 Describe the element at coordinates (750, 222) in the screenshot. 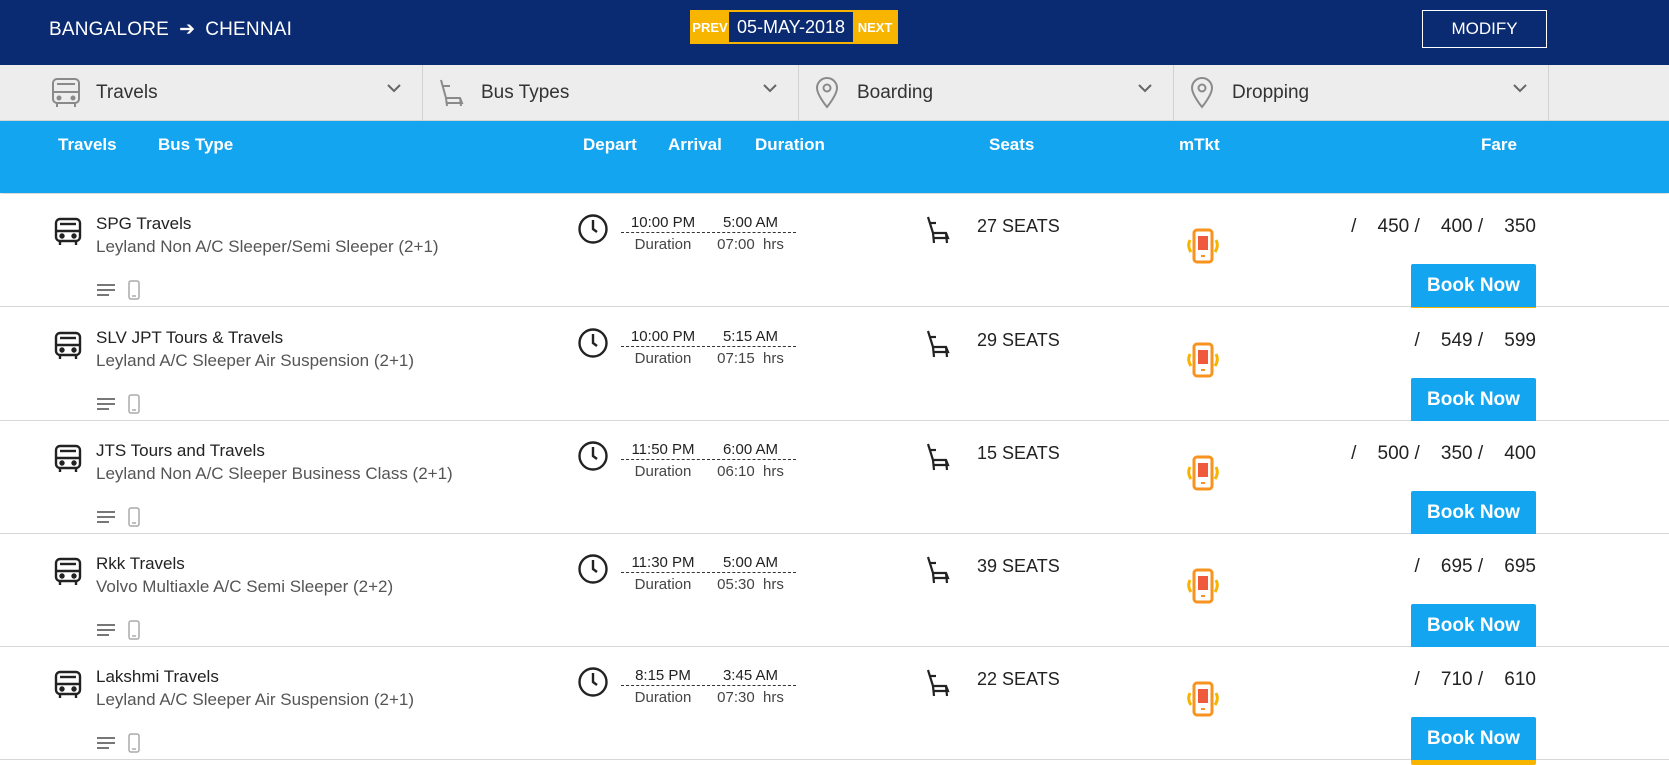

I see `arrival-time: 5:00 AM` at that location.